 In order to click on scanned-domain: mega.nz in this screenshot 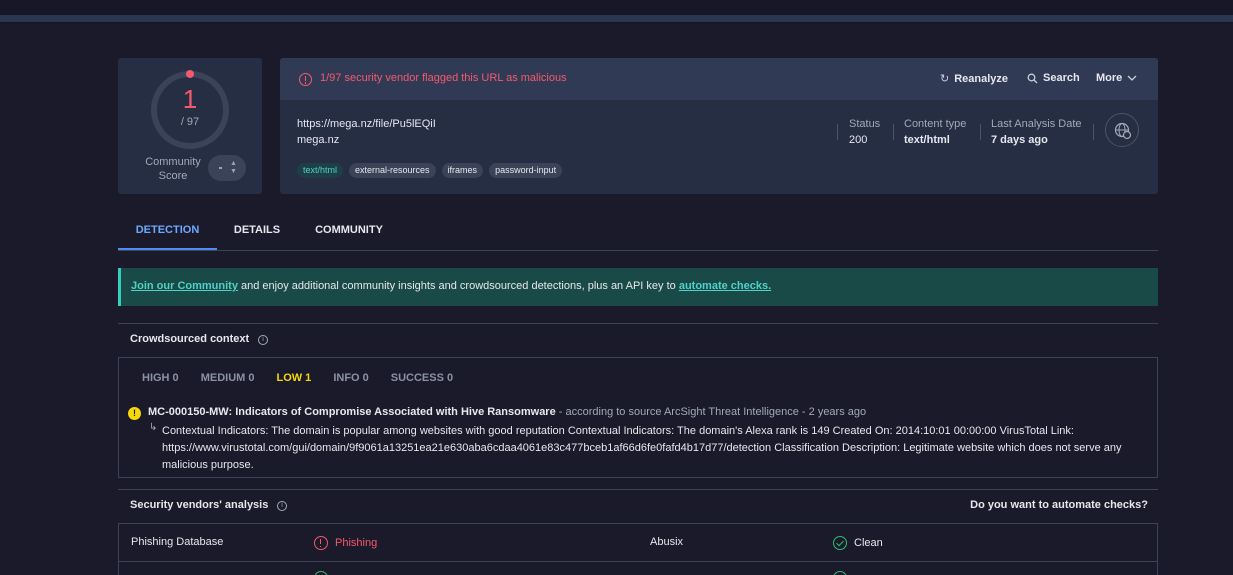, I will do `click(318, 140)`.